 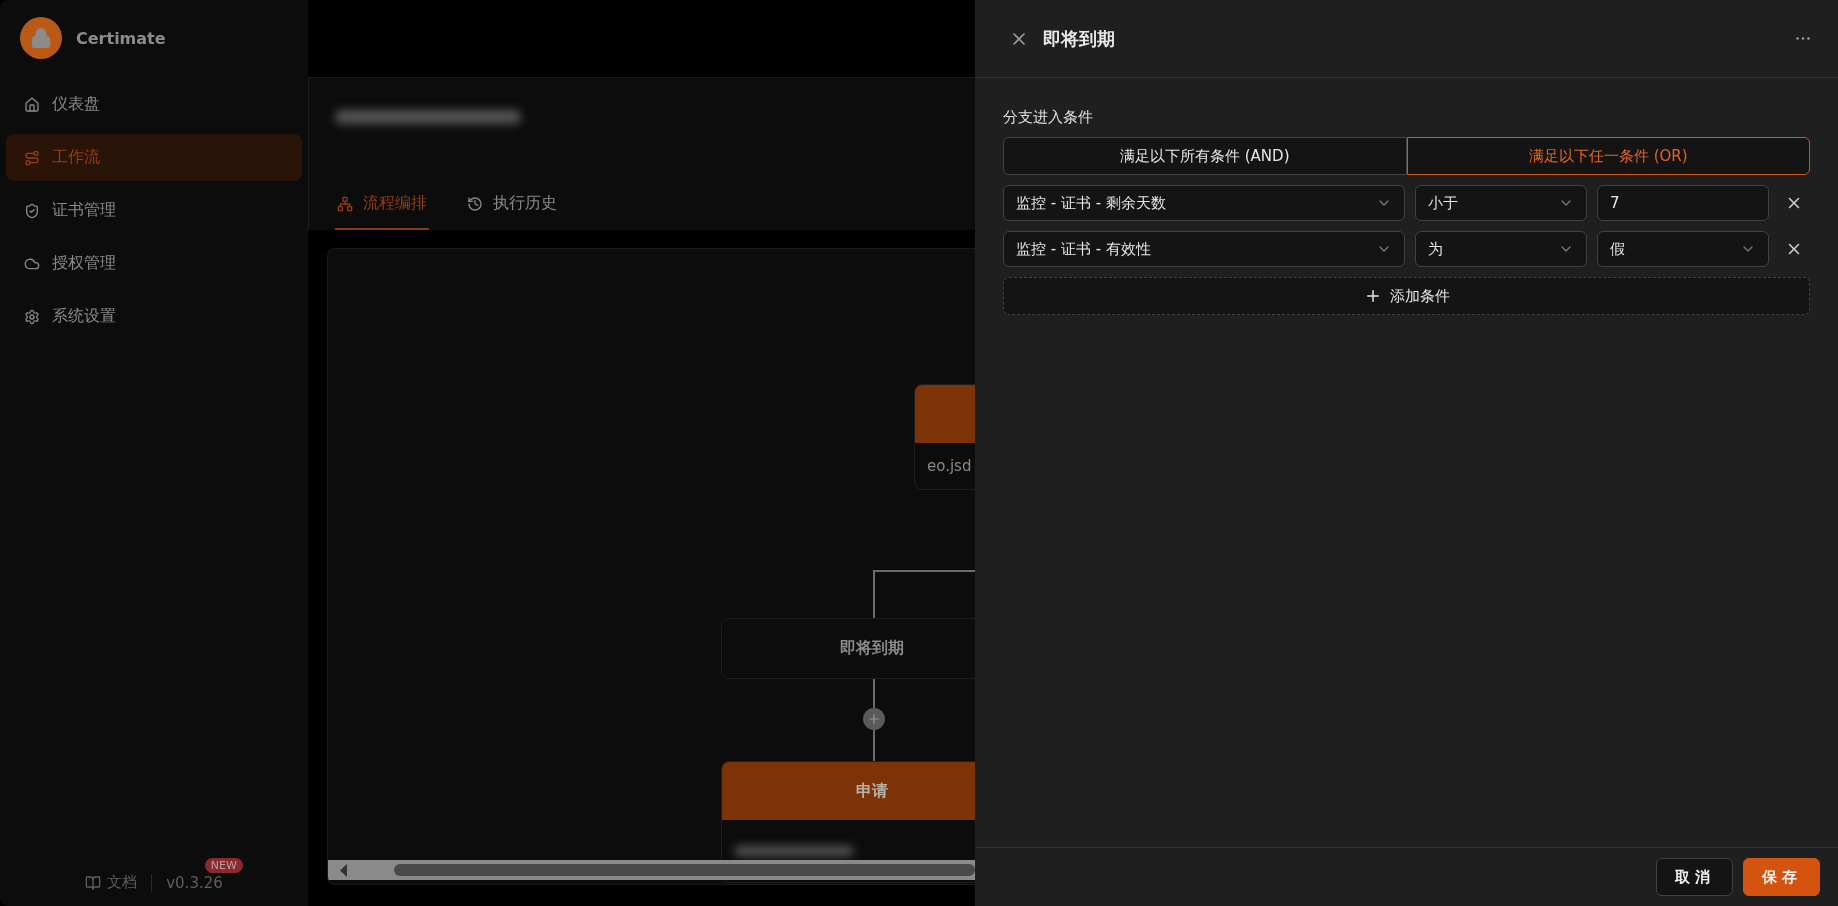 I want to click on add-node-icon, so click(x=874, y=719).